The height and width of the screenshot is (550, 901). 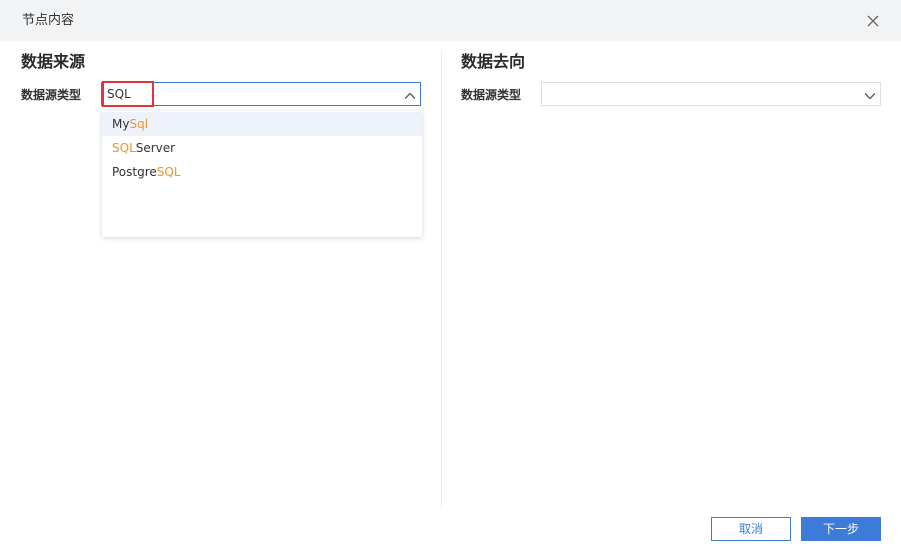 What do you see at coordinates (128, 94) in the screenshot?
I see `search-text-highlight` at bounding box center [128, 94].